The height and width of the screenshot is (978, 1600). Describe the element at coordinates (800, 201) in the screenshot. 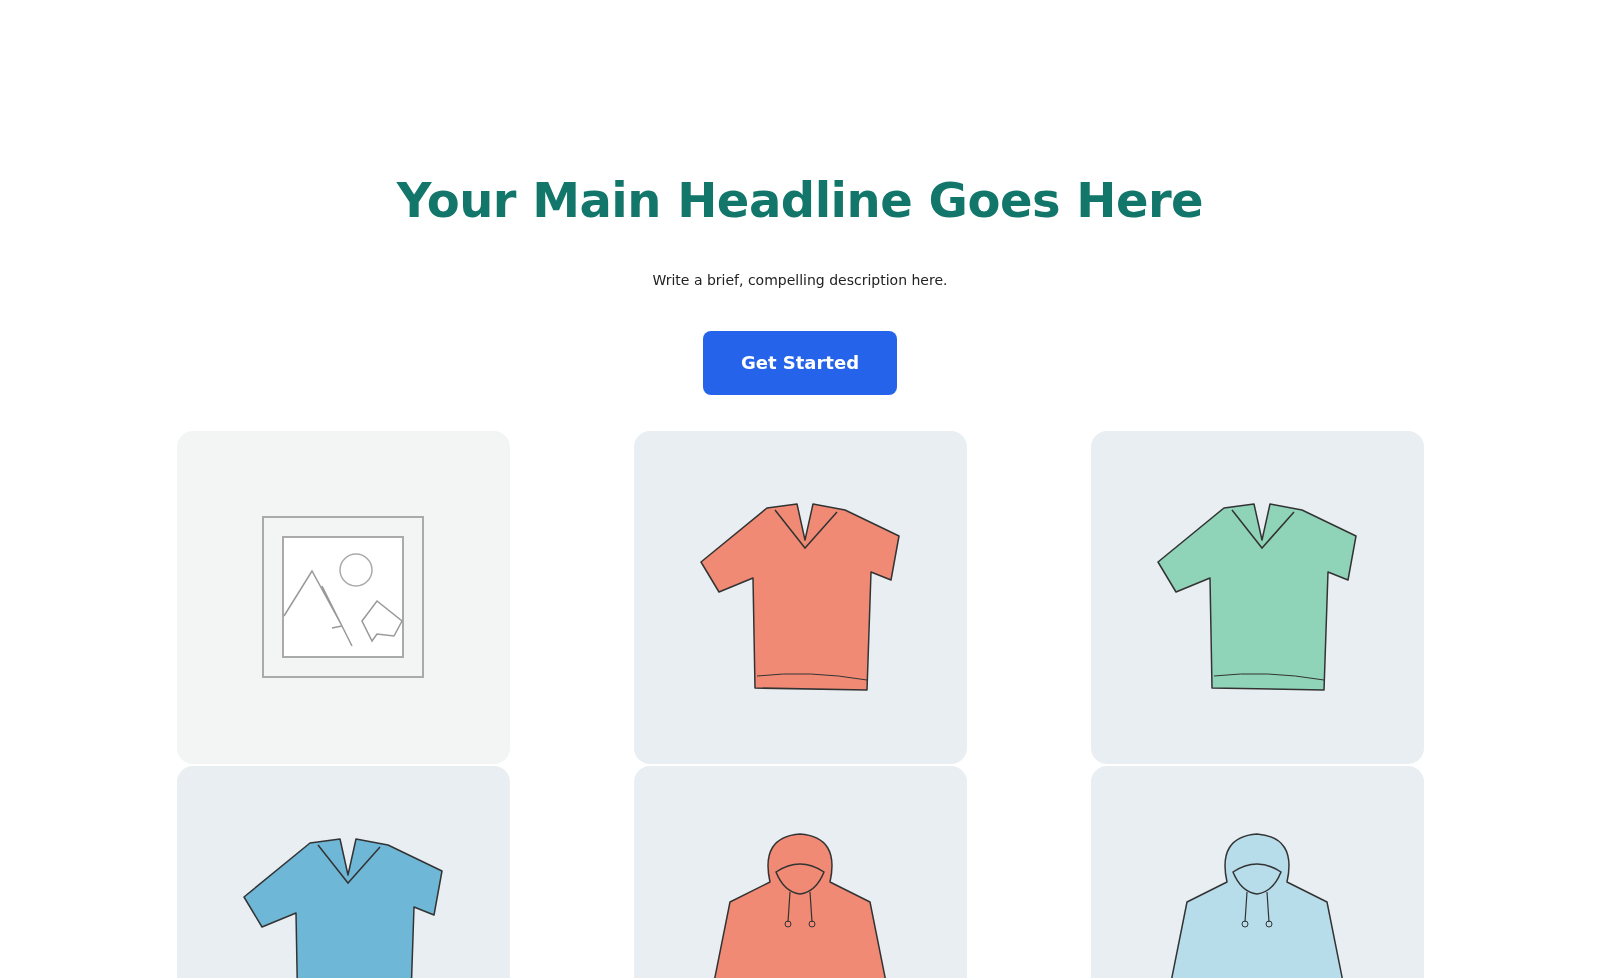

I see `headline: Your Main Headline Goes Here` at that location.